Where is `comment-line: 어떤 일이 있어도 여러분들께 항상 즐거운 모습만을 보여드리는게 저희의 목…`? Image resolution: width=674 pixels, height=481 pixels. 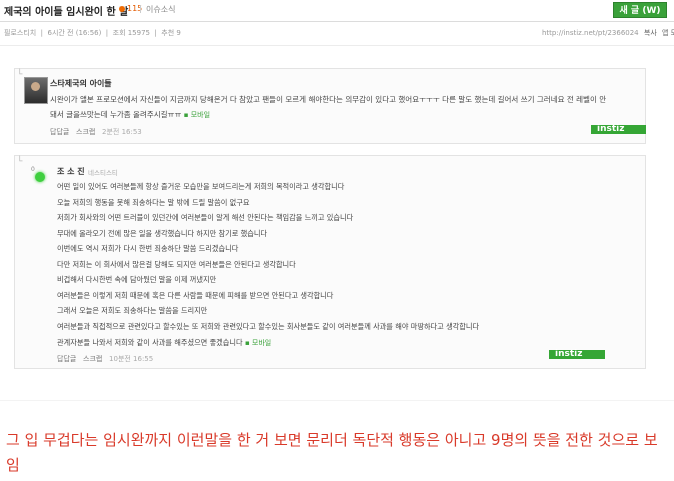
comment-line: 어떤 일이 있어도 여러분들께 항상 즐거운 모습만을 보여드리는게 저희의 목… is located at coordinates (201, 186).